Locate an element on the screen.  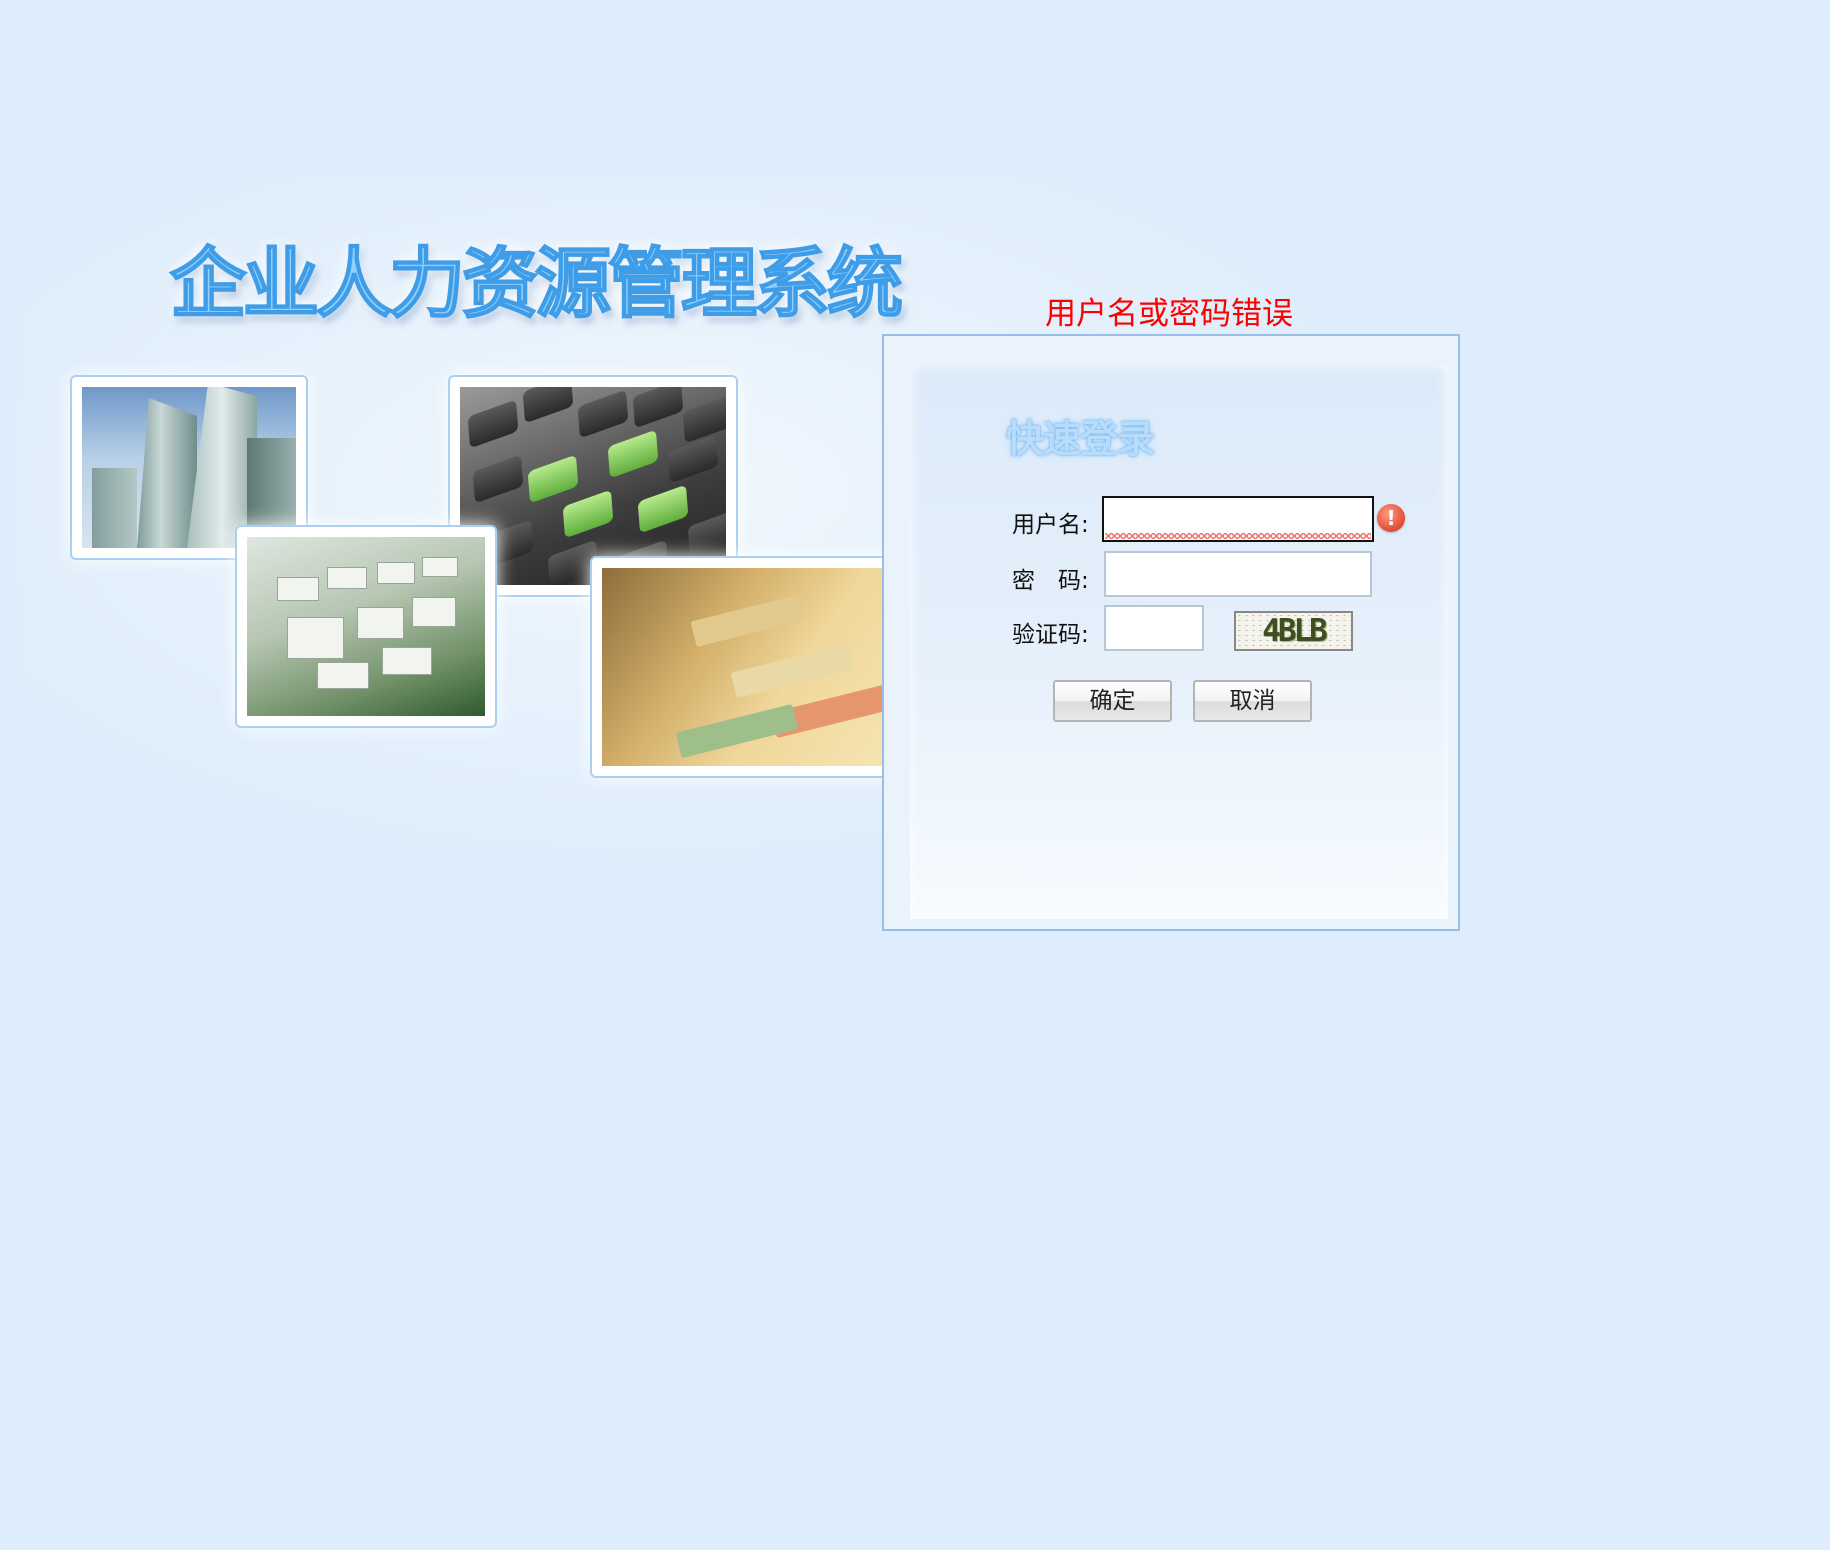
username-error-underline is located at coordinates (1238, 536).